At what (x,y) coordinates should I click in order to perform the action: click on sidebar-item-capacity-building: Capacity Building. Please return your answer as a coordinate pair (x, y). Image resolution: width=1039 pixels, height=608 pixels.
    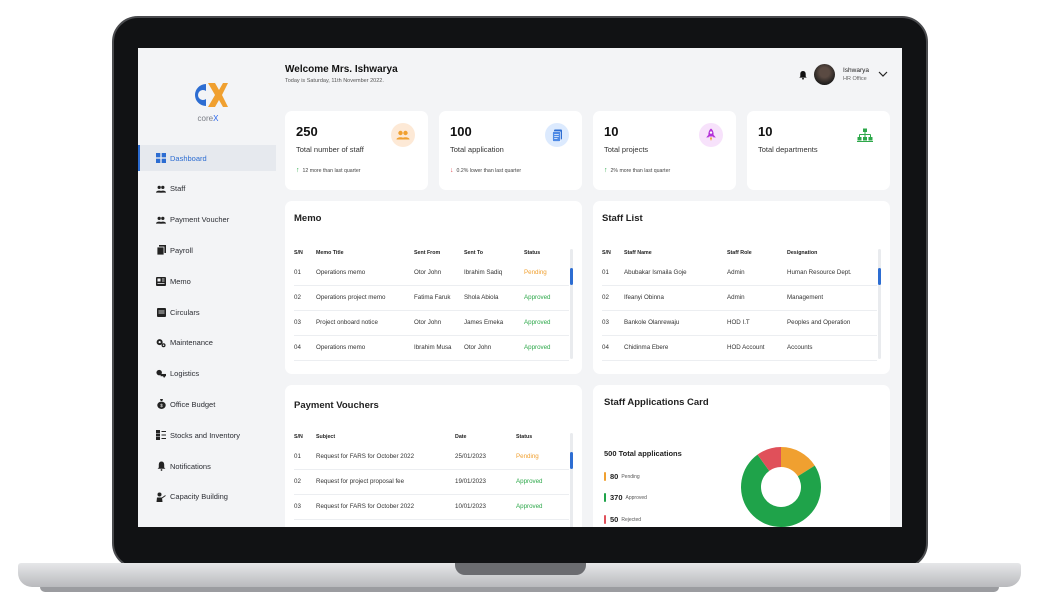
    Looking at the image, I should click on (207, 497).